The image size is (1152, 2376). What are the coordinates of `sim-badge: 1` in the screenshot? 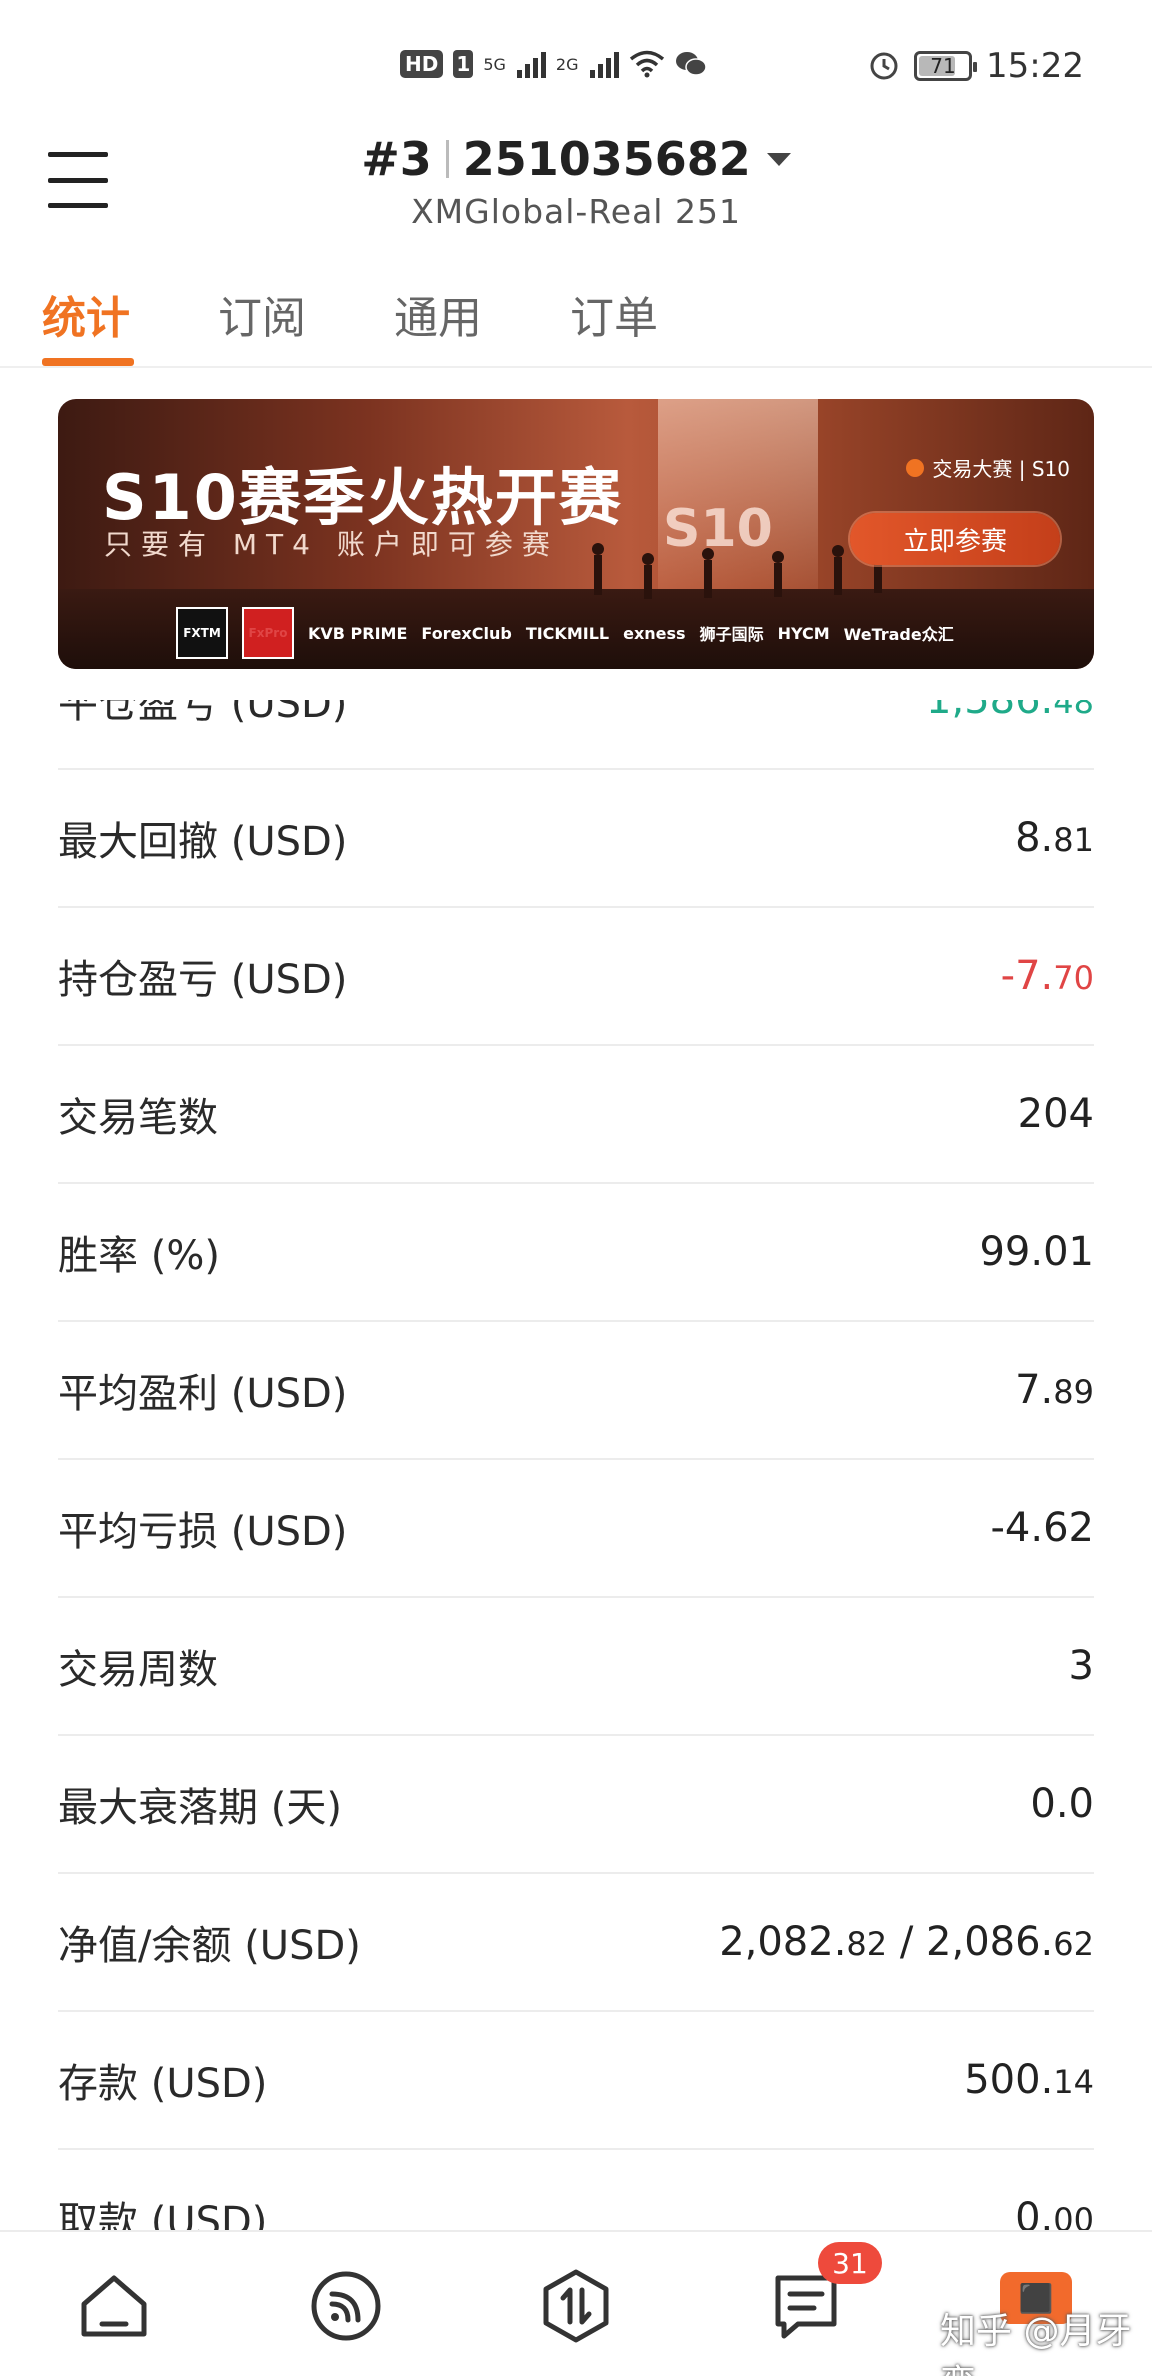 It's located at (463, 64).